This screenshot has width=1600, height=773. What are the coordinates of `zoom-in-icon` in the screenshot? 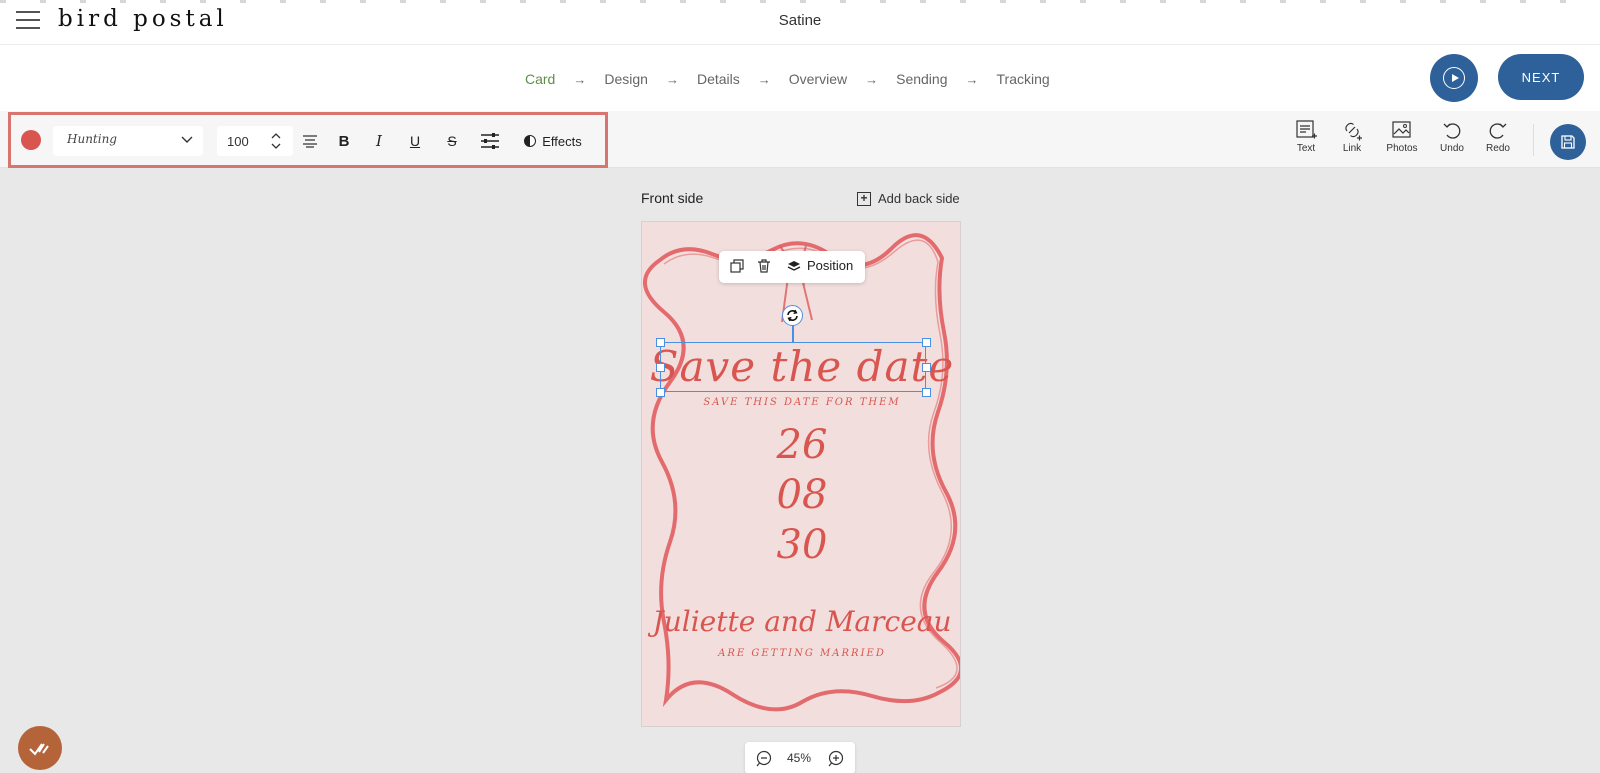 It's located at (836, 759).